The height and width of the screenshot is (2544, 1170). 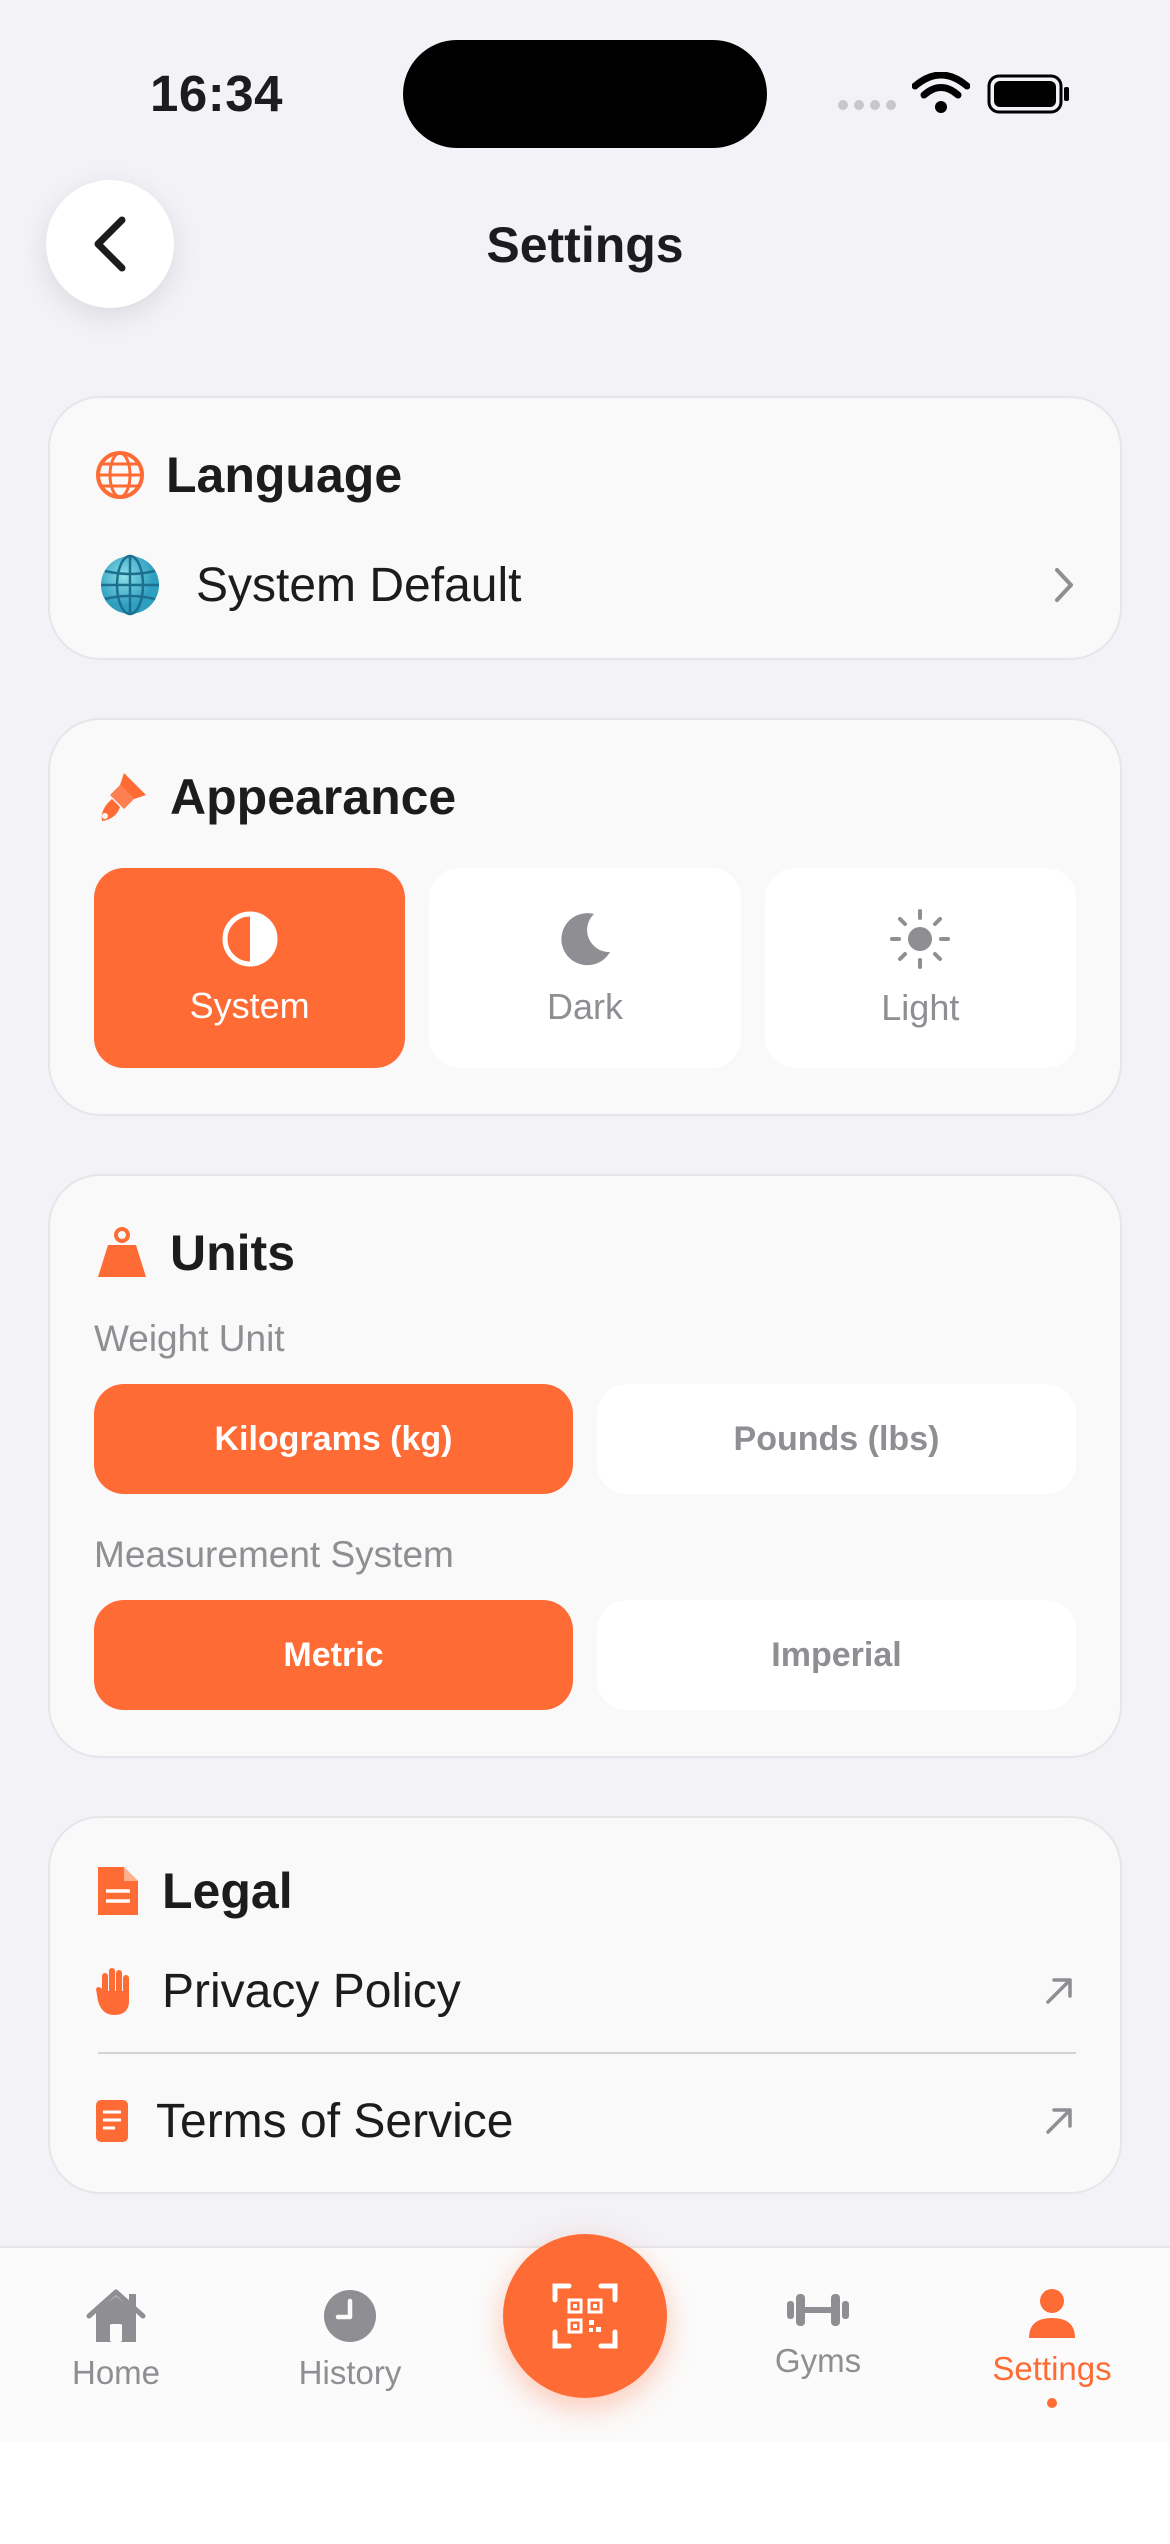 What do you see at coordinates (585, 245) in the screenshot?
I see `page-title: Settings` at bounding box center [585, 245].